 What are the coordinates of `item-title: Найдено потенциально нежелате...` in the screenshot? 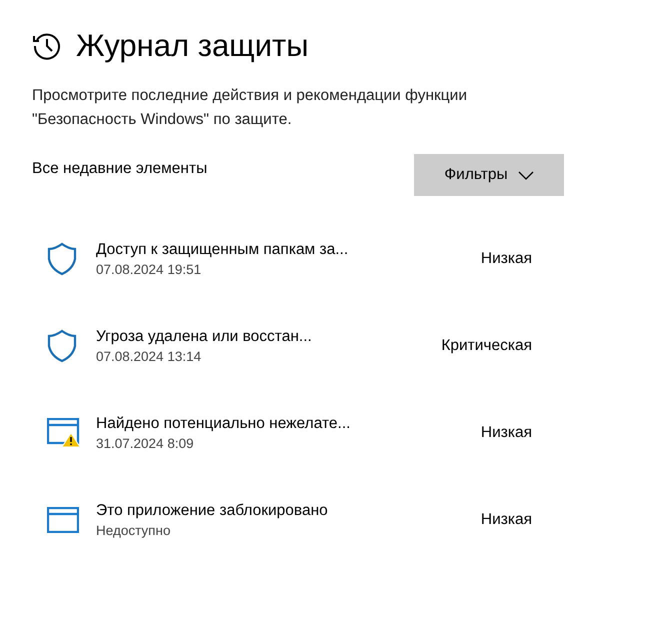 It's located at (246, 424).